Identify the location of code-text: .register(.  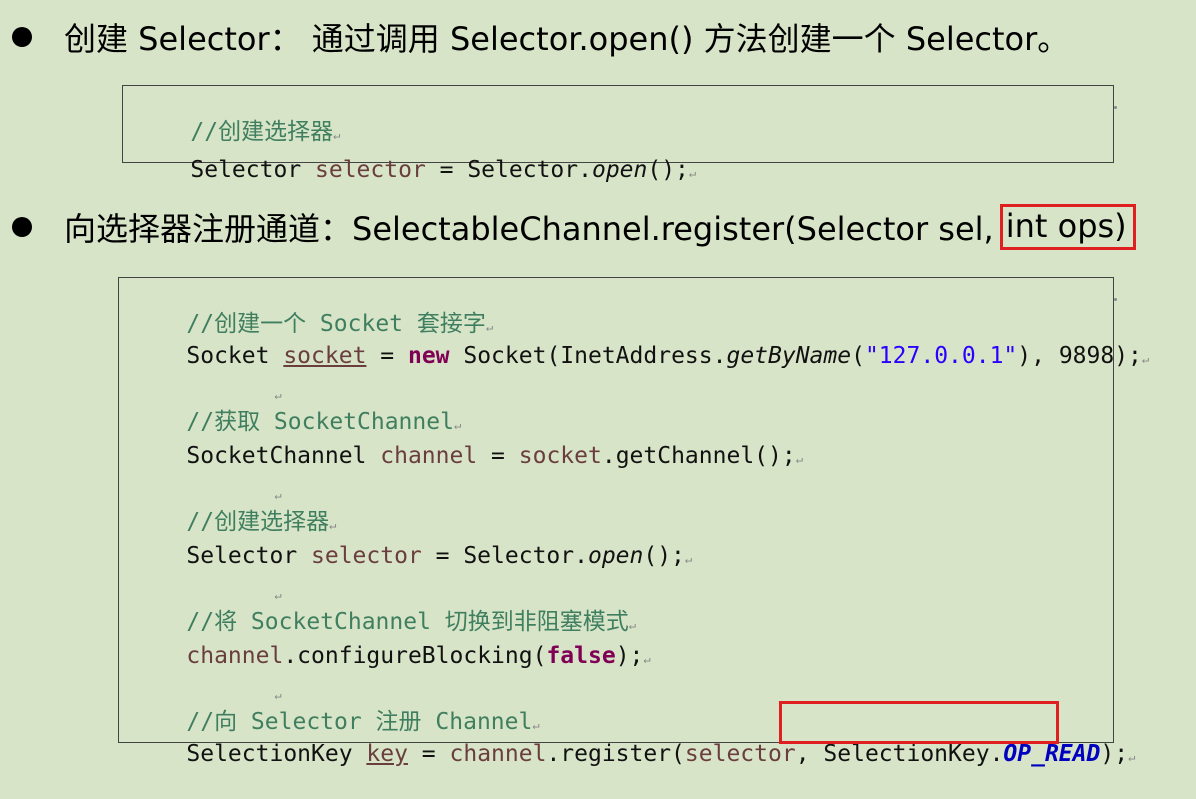
(615, 754).